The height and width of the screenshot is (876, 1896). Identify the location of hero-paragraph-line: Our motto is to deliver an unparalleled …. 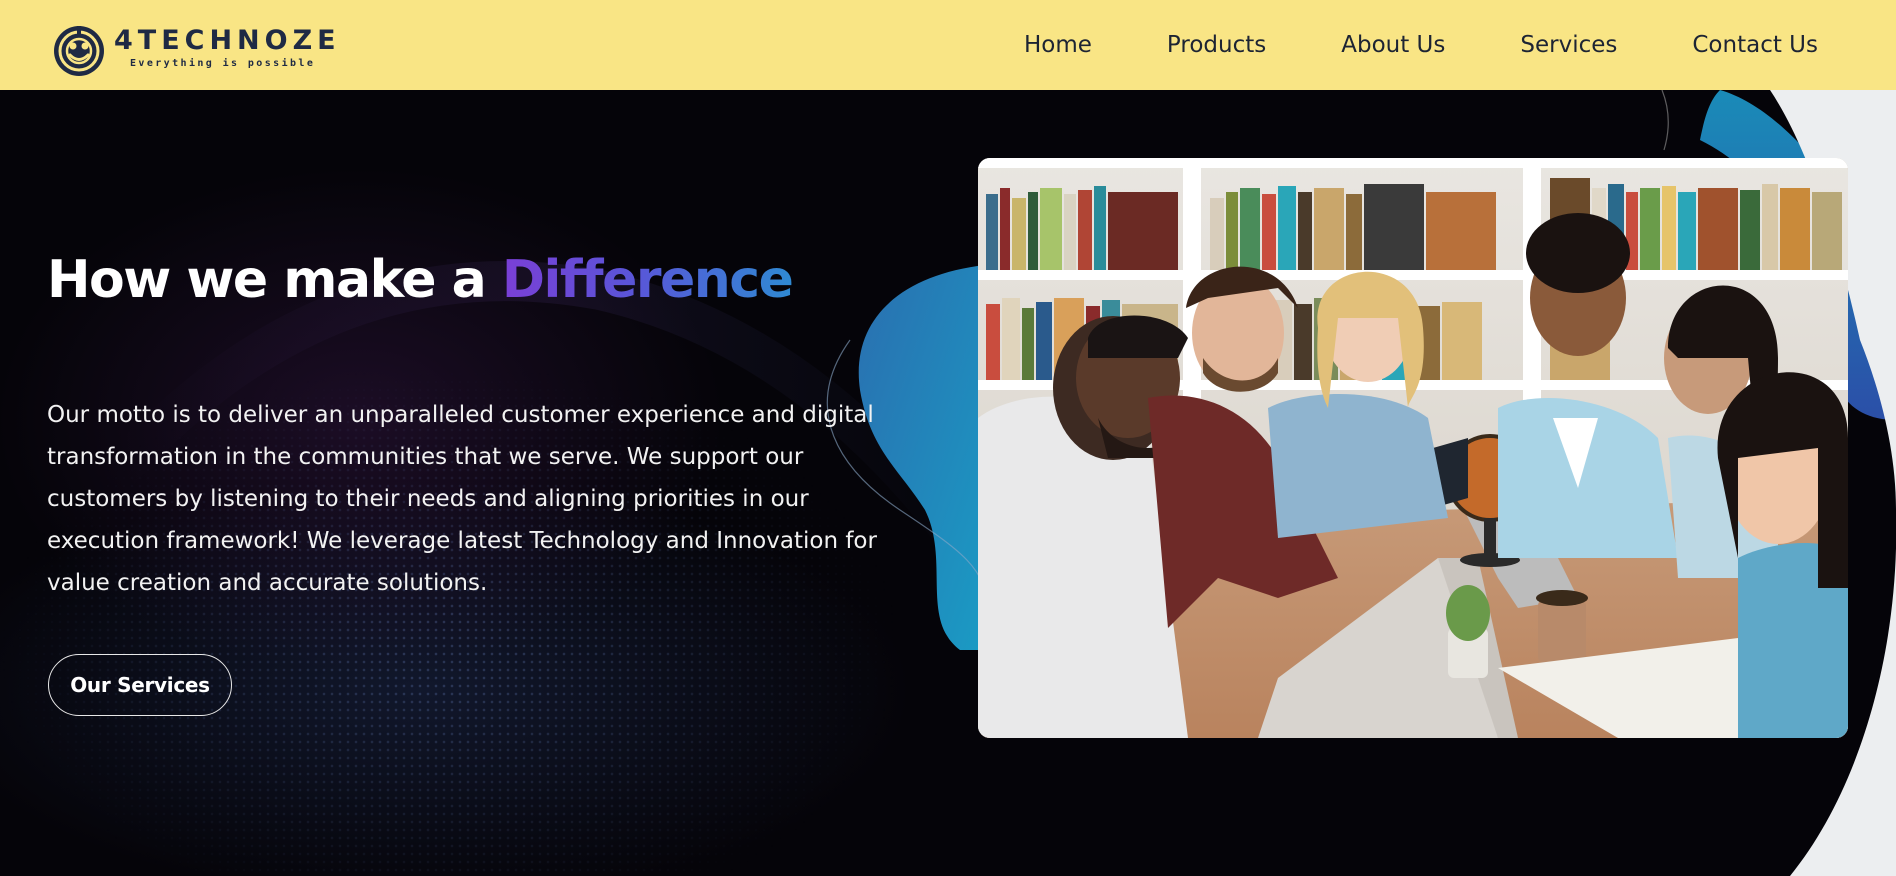
(460, 415).